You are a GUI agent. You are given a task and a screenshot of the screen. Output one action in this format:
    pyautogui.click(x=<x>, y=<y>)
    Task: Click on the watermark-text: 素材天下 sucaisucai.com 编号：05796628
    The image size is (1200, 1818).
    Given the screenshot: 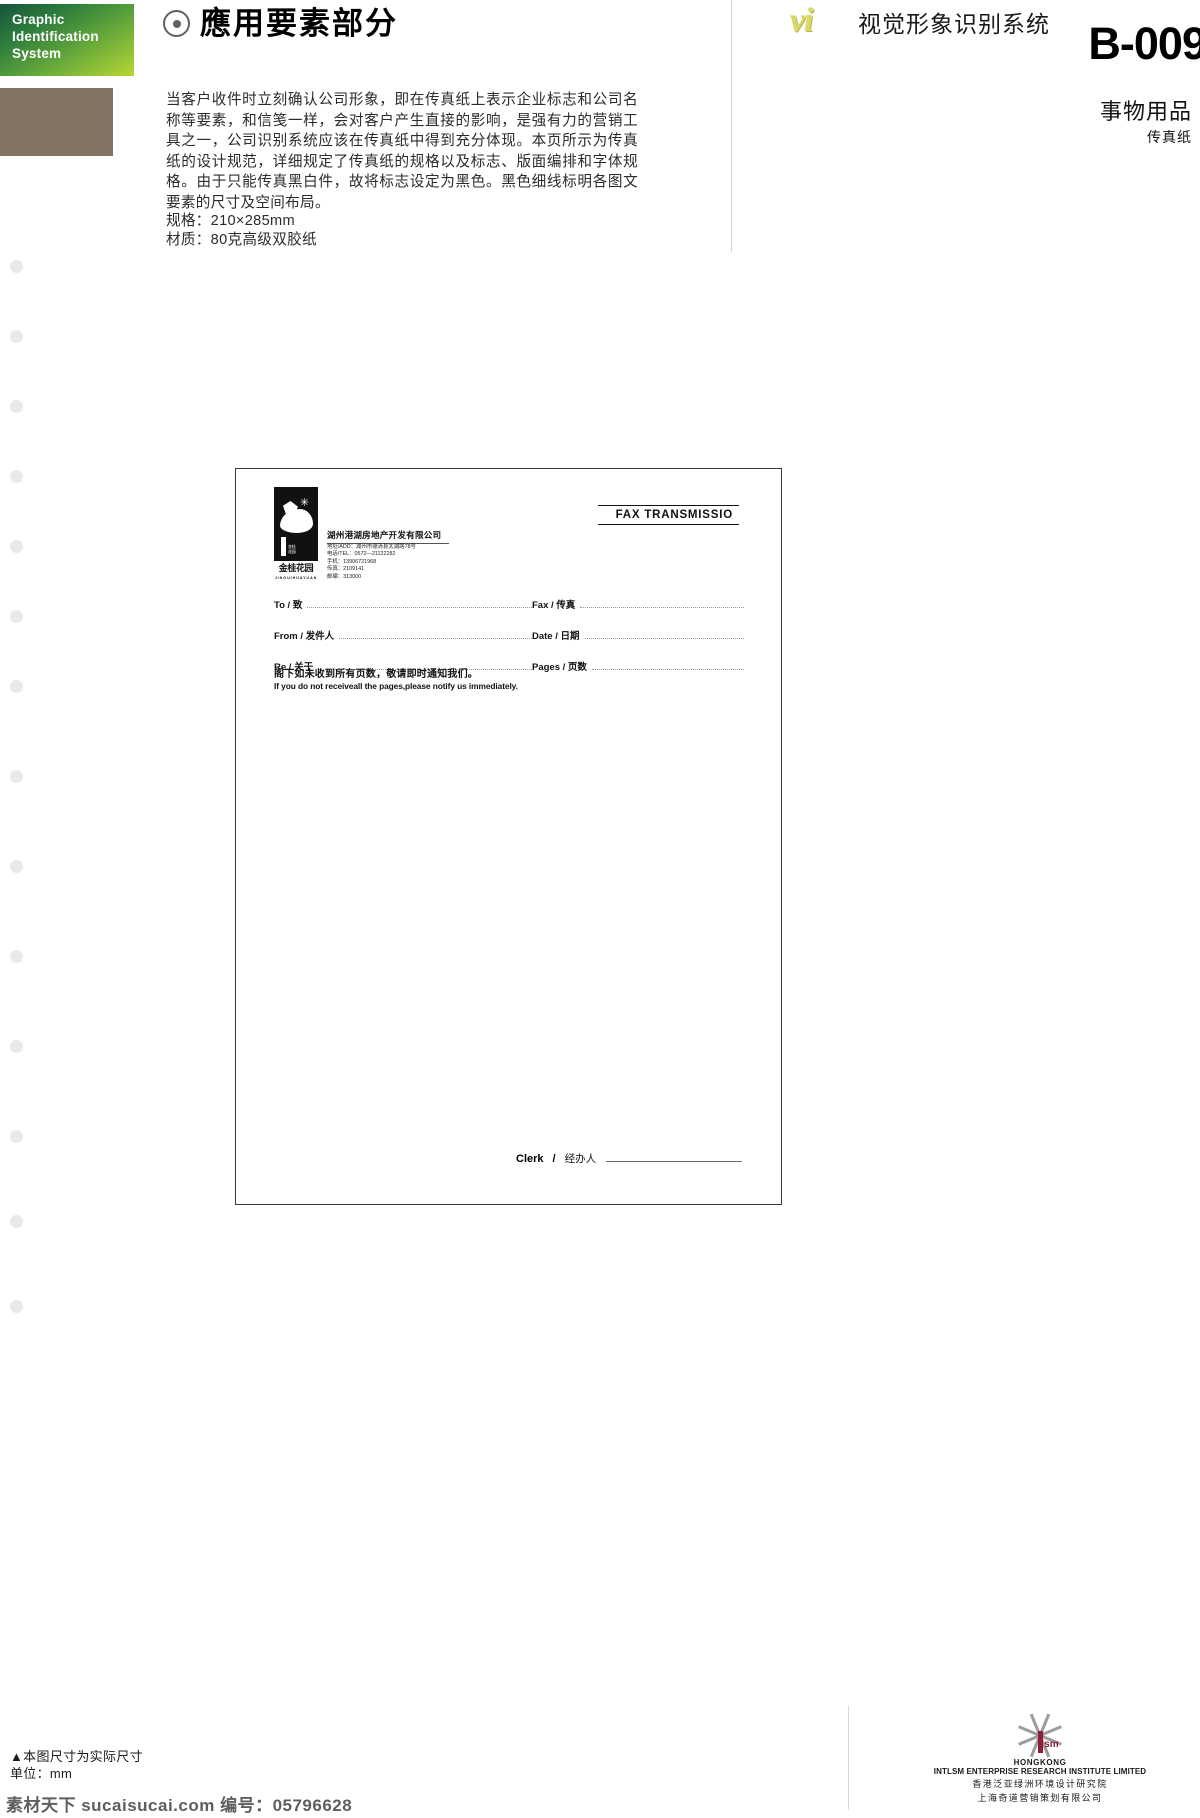 What is the action you would take?
    pyautogui.click(x=179, y=1805)
    